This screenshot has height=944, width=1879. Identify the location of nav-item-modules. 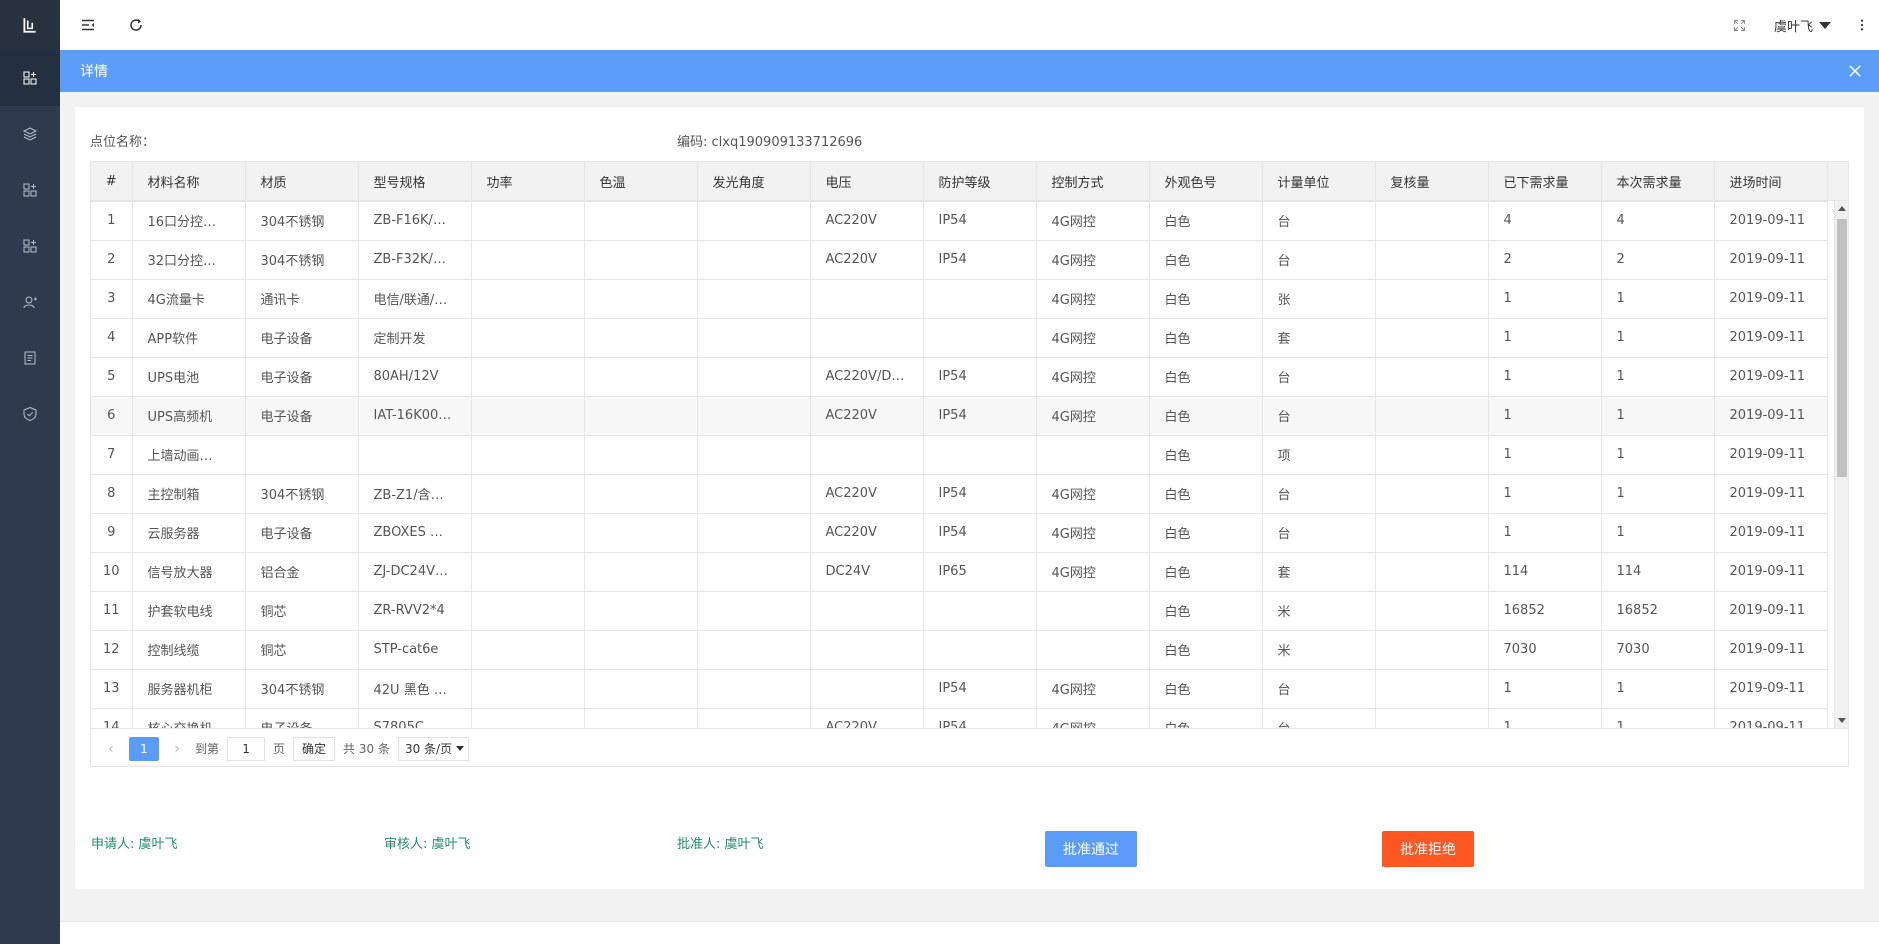
(30, 190).